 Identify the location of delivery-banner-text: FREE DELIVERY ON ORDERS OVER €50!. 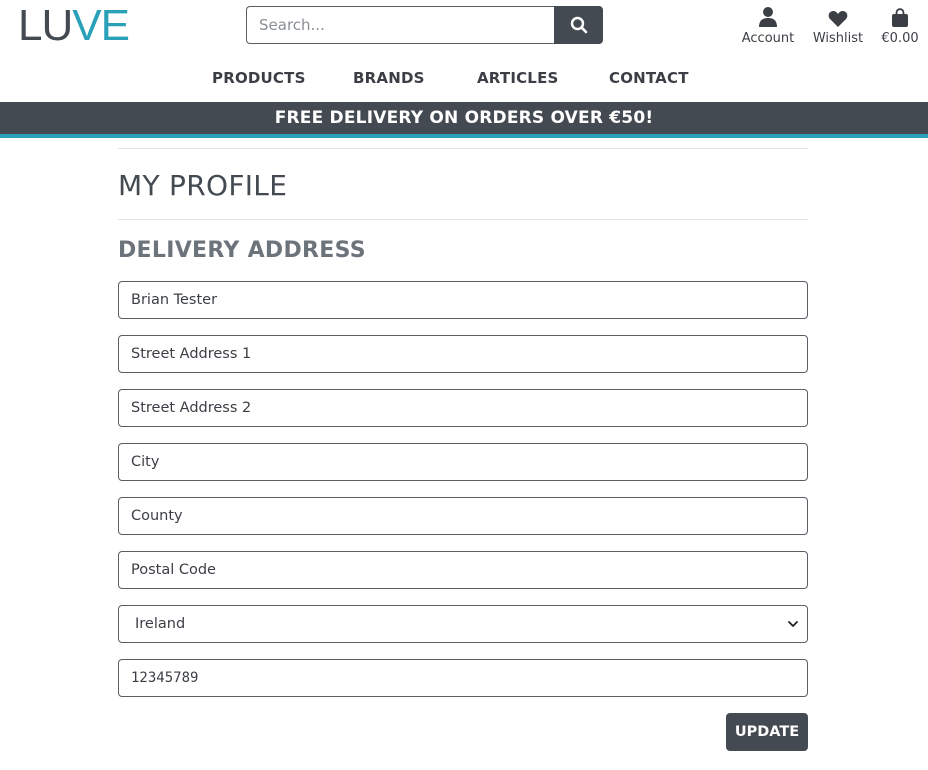
(464, 118).